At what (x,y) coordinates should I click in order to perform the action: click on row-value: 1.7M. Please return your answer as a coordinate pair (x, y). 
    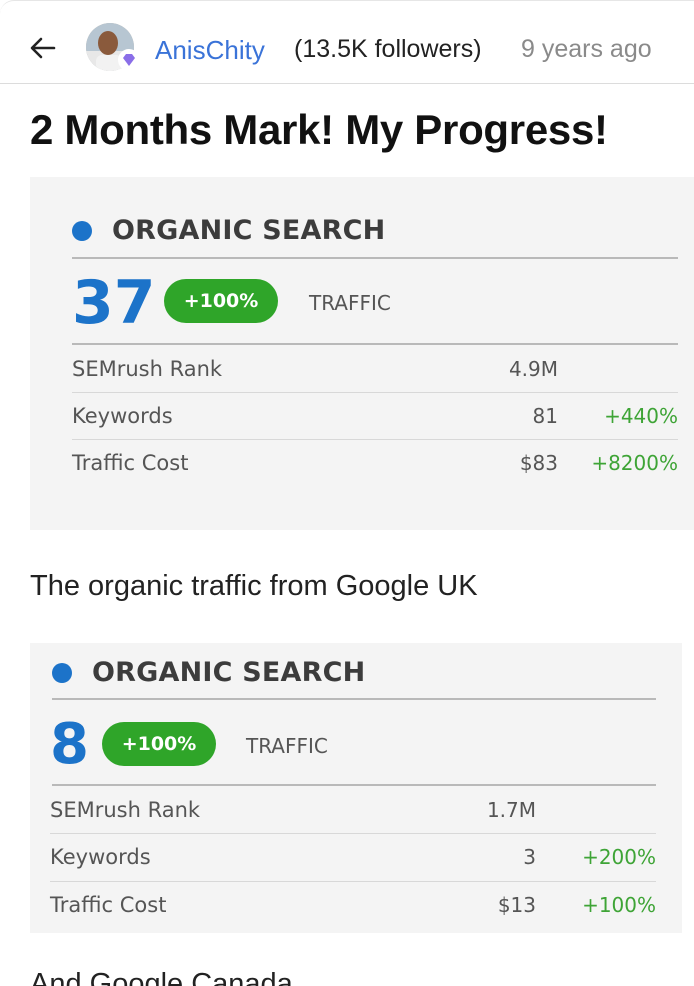
    Looking at the image, I should click on (511, 810).